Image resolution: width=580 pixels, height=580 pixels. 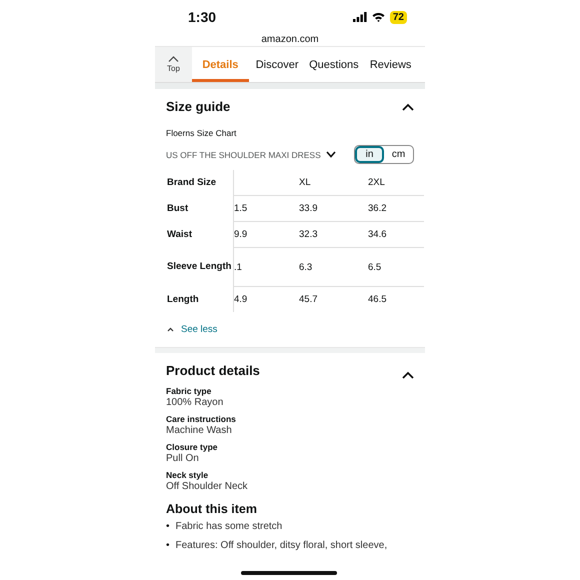 I want to click on section-title: About this item, so click(x=212, y=509).